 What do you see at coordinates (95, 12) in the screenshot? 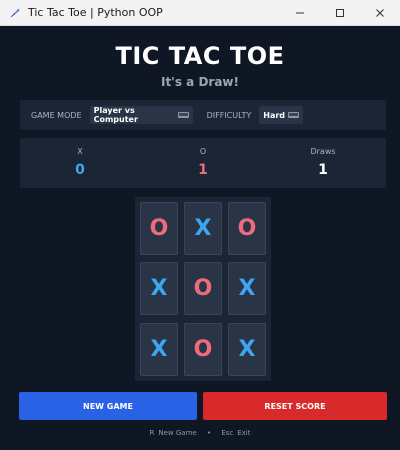
I see `window-title: Tic Tac Toe | Python OOP` at bounding box center [95, 12].